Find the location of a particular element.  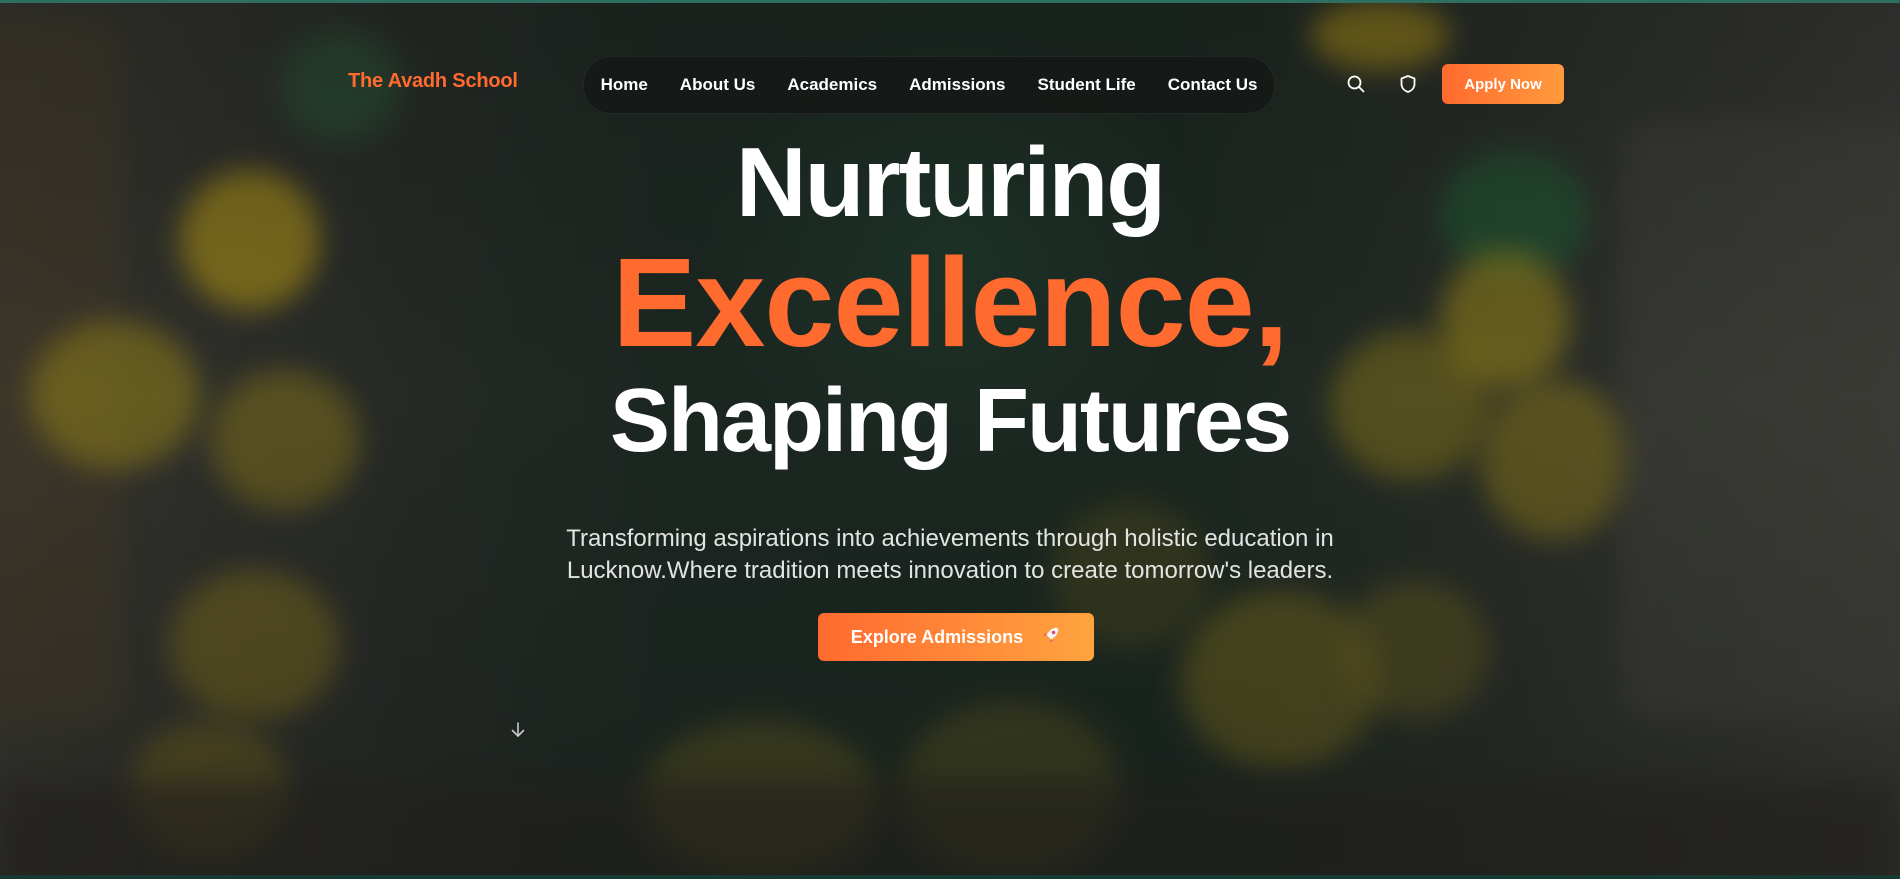

explore-admissions-label: Explore Admissions is located at coordinates (937, 636).